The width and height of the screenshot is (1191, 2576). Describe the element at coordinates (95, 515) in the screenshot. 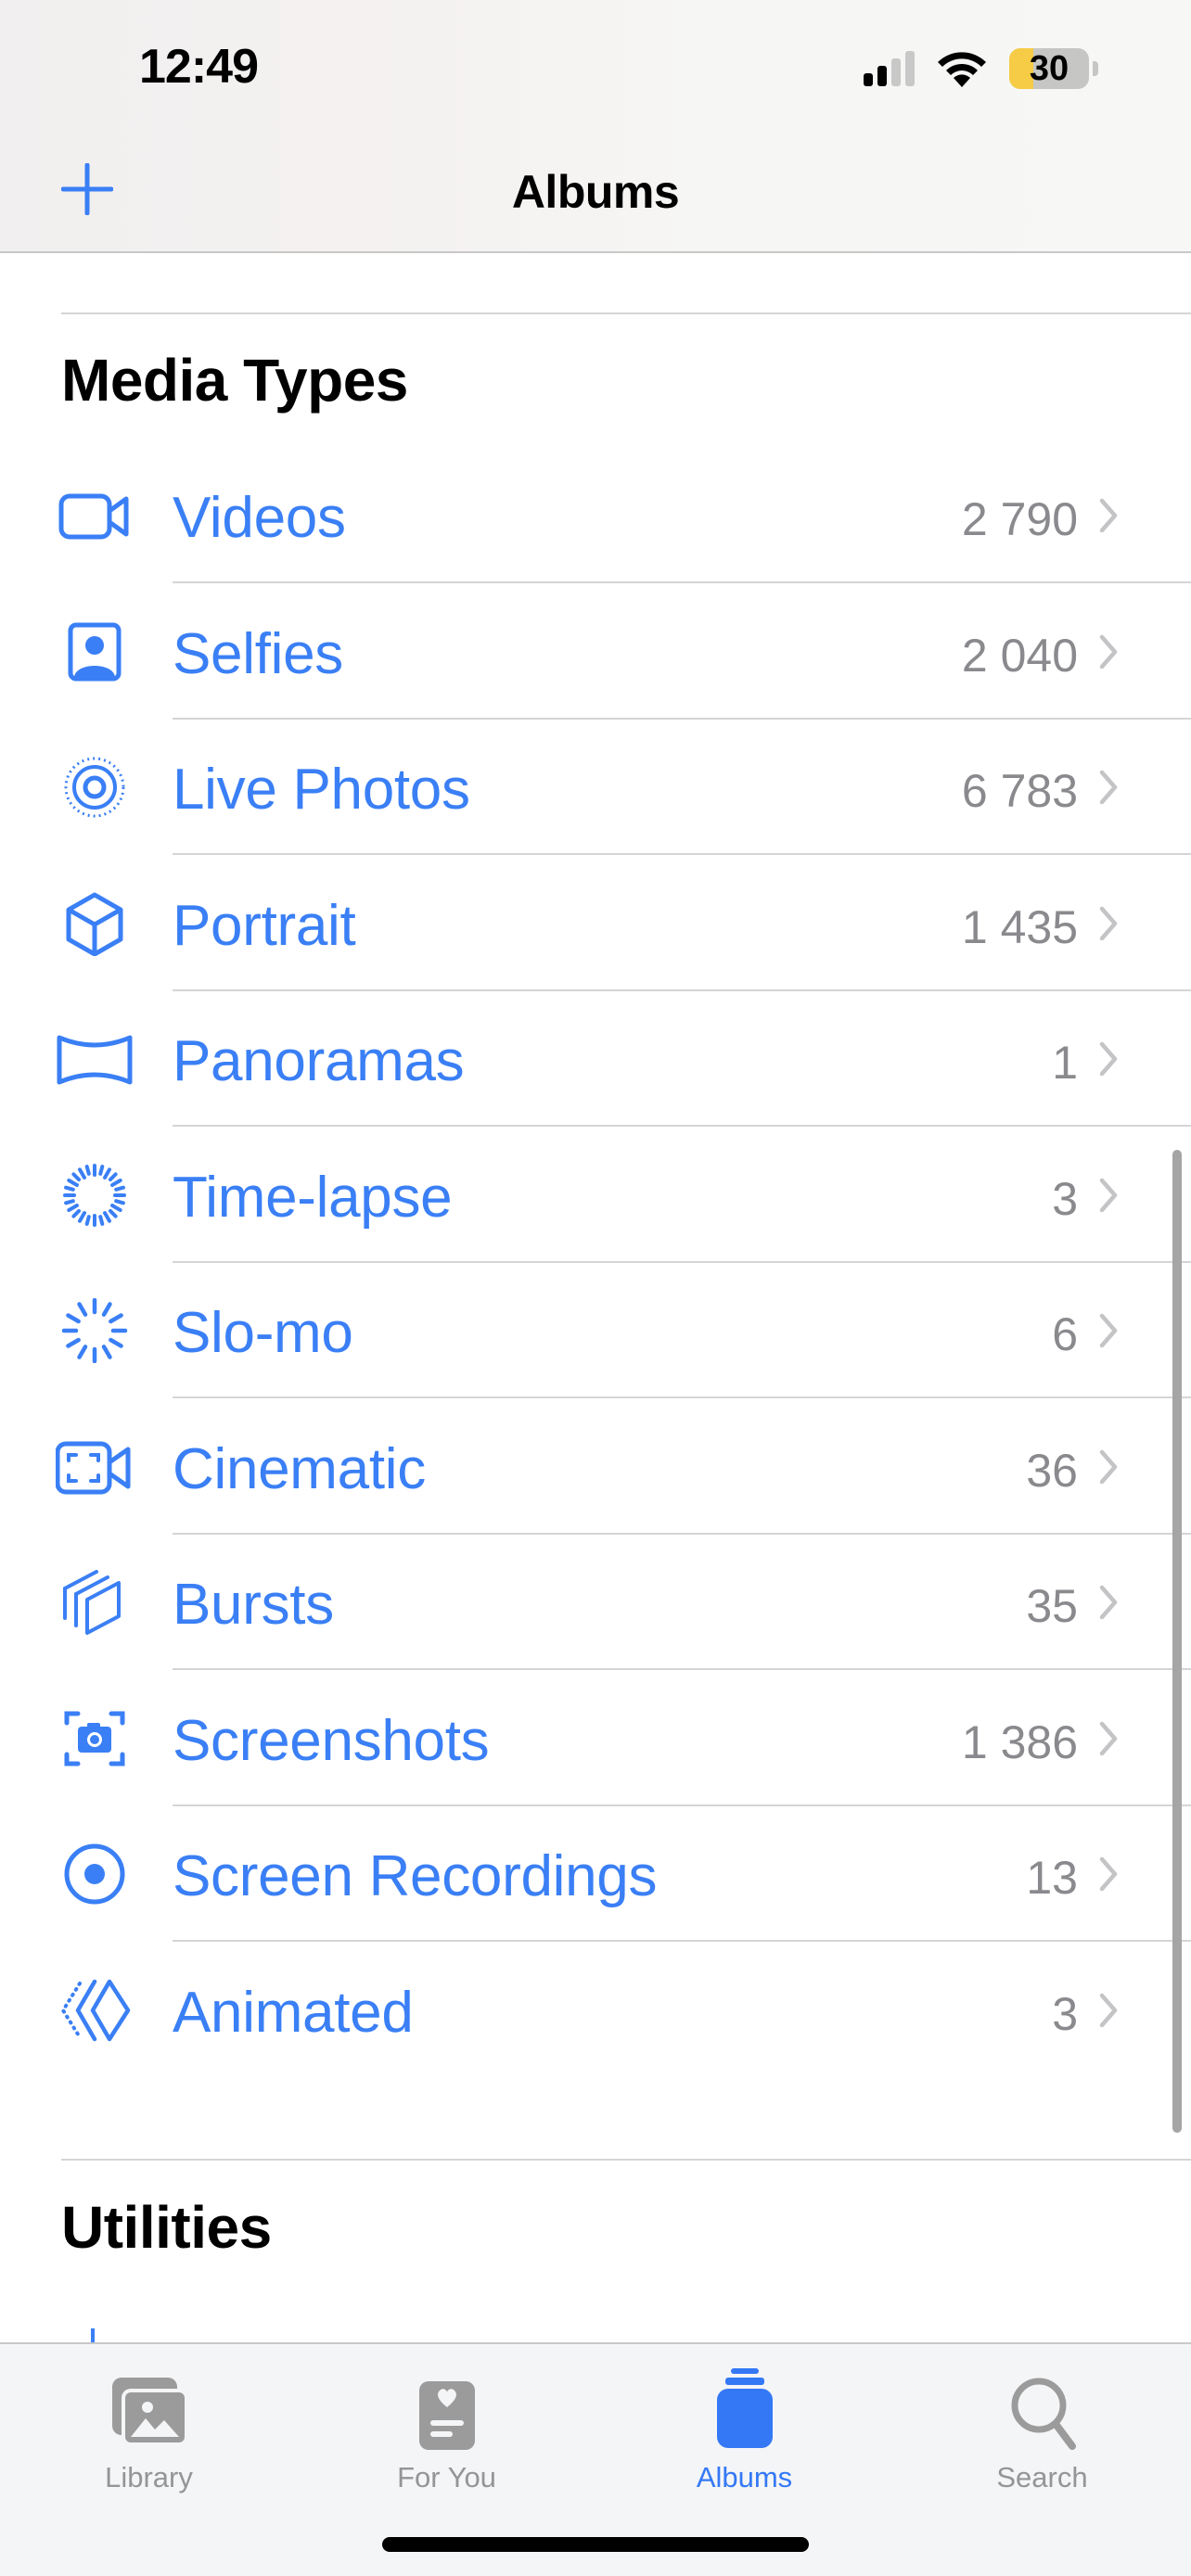

I see `video-camera-icon` at that location.